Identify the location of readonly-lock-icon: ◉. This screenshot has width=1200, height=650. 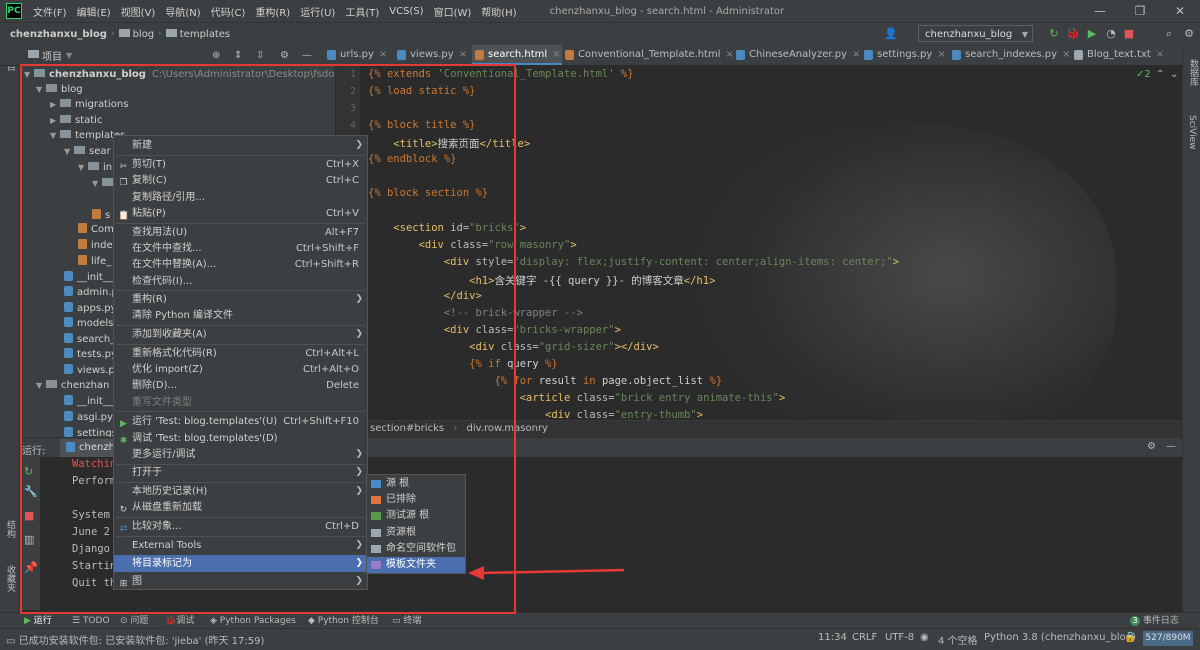
(924, 637).